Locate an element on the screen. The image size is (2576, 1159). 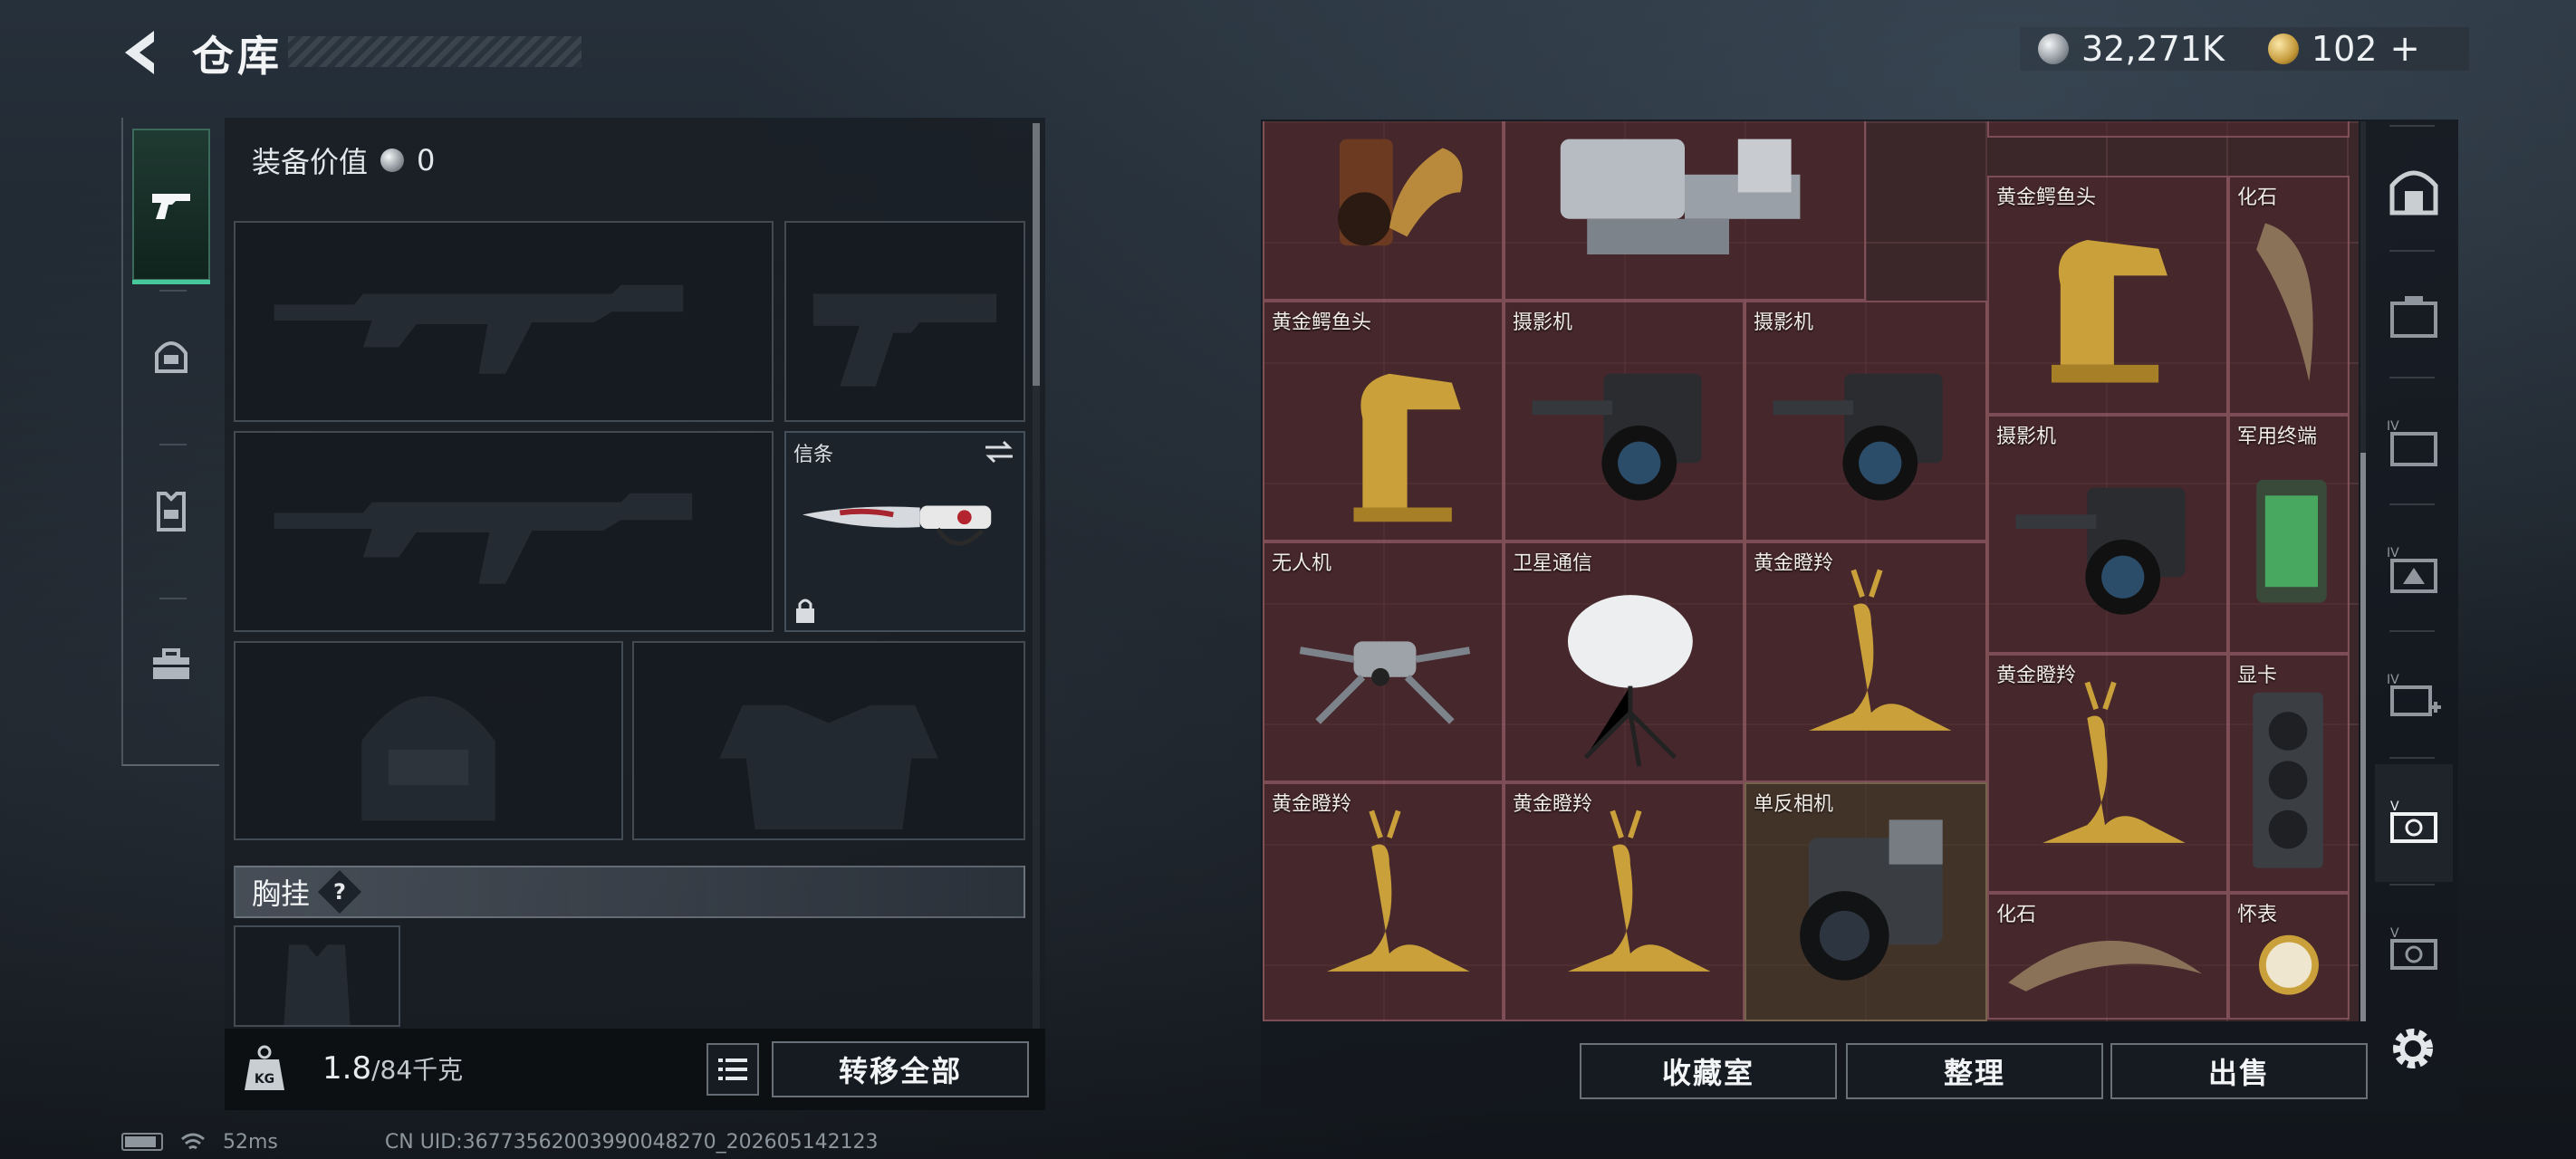
gold-coin-icon is located at coordinates (2283, 49).